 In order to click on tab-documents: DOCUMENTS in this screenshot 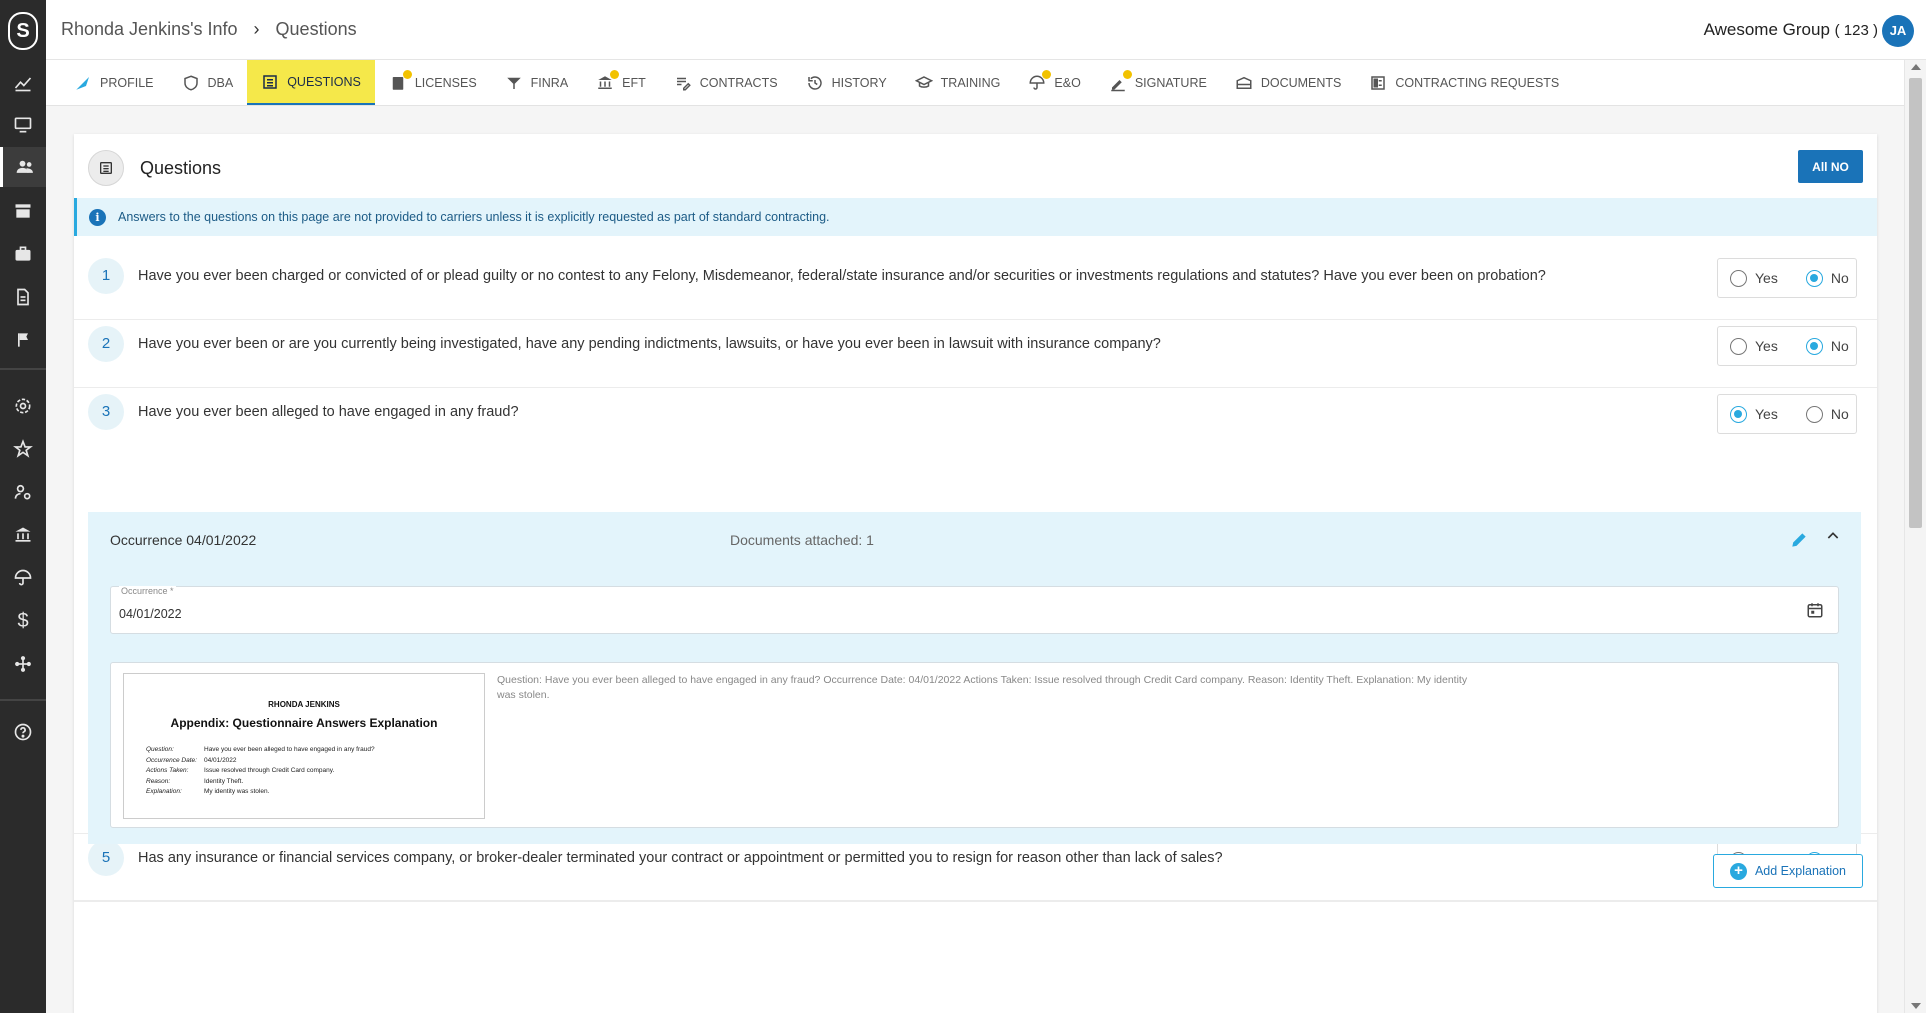, I will do `click(1288, 82)`.